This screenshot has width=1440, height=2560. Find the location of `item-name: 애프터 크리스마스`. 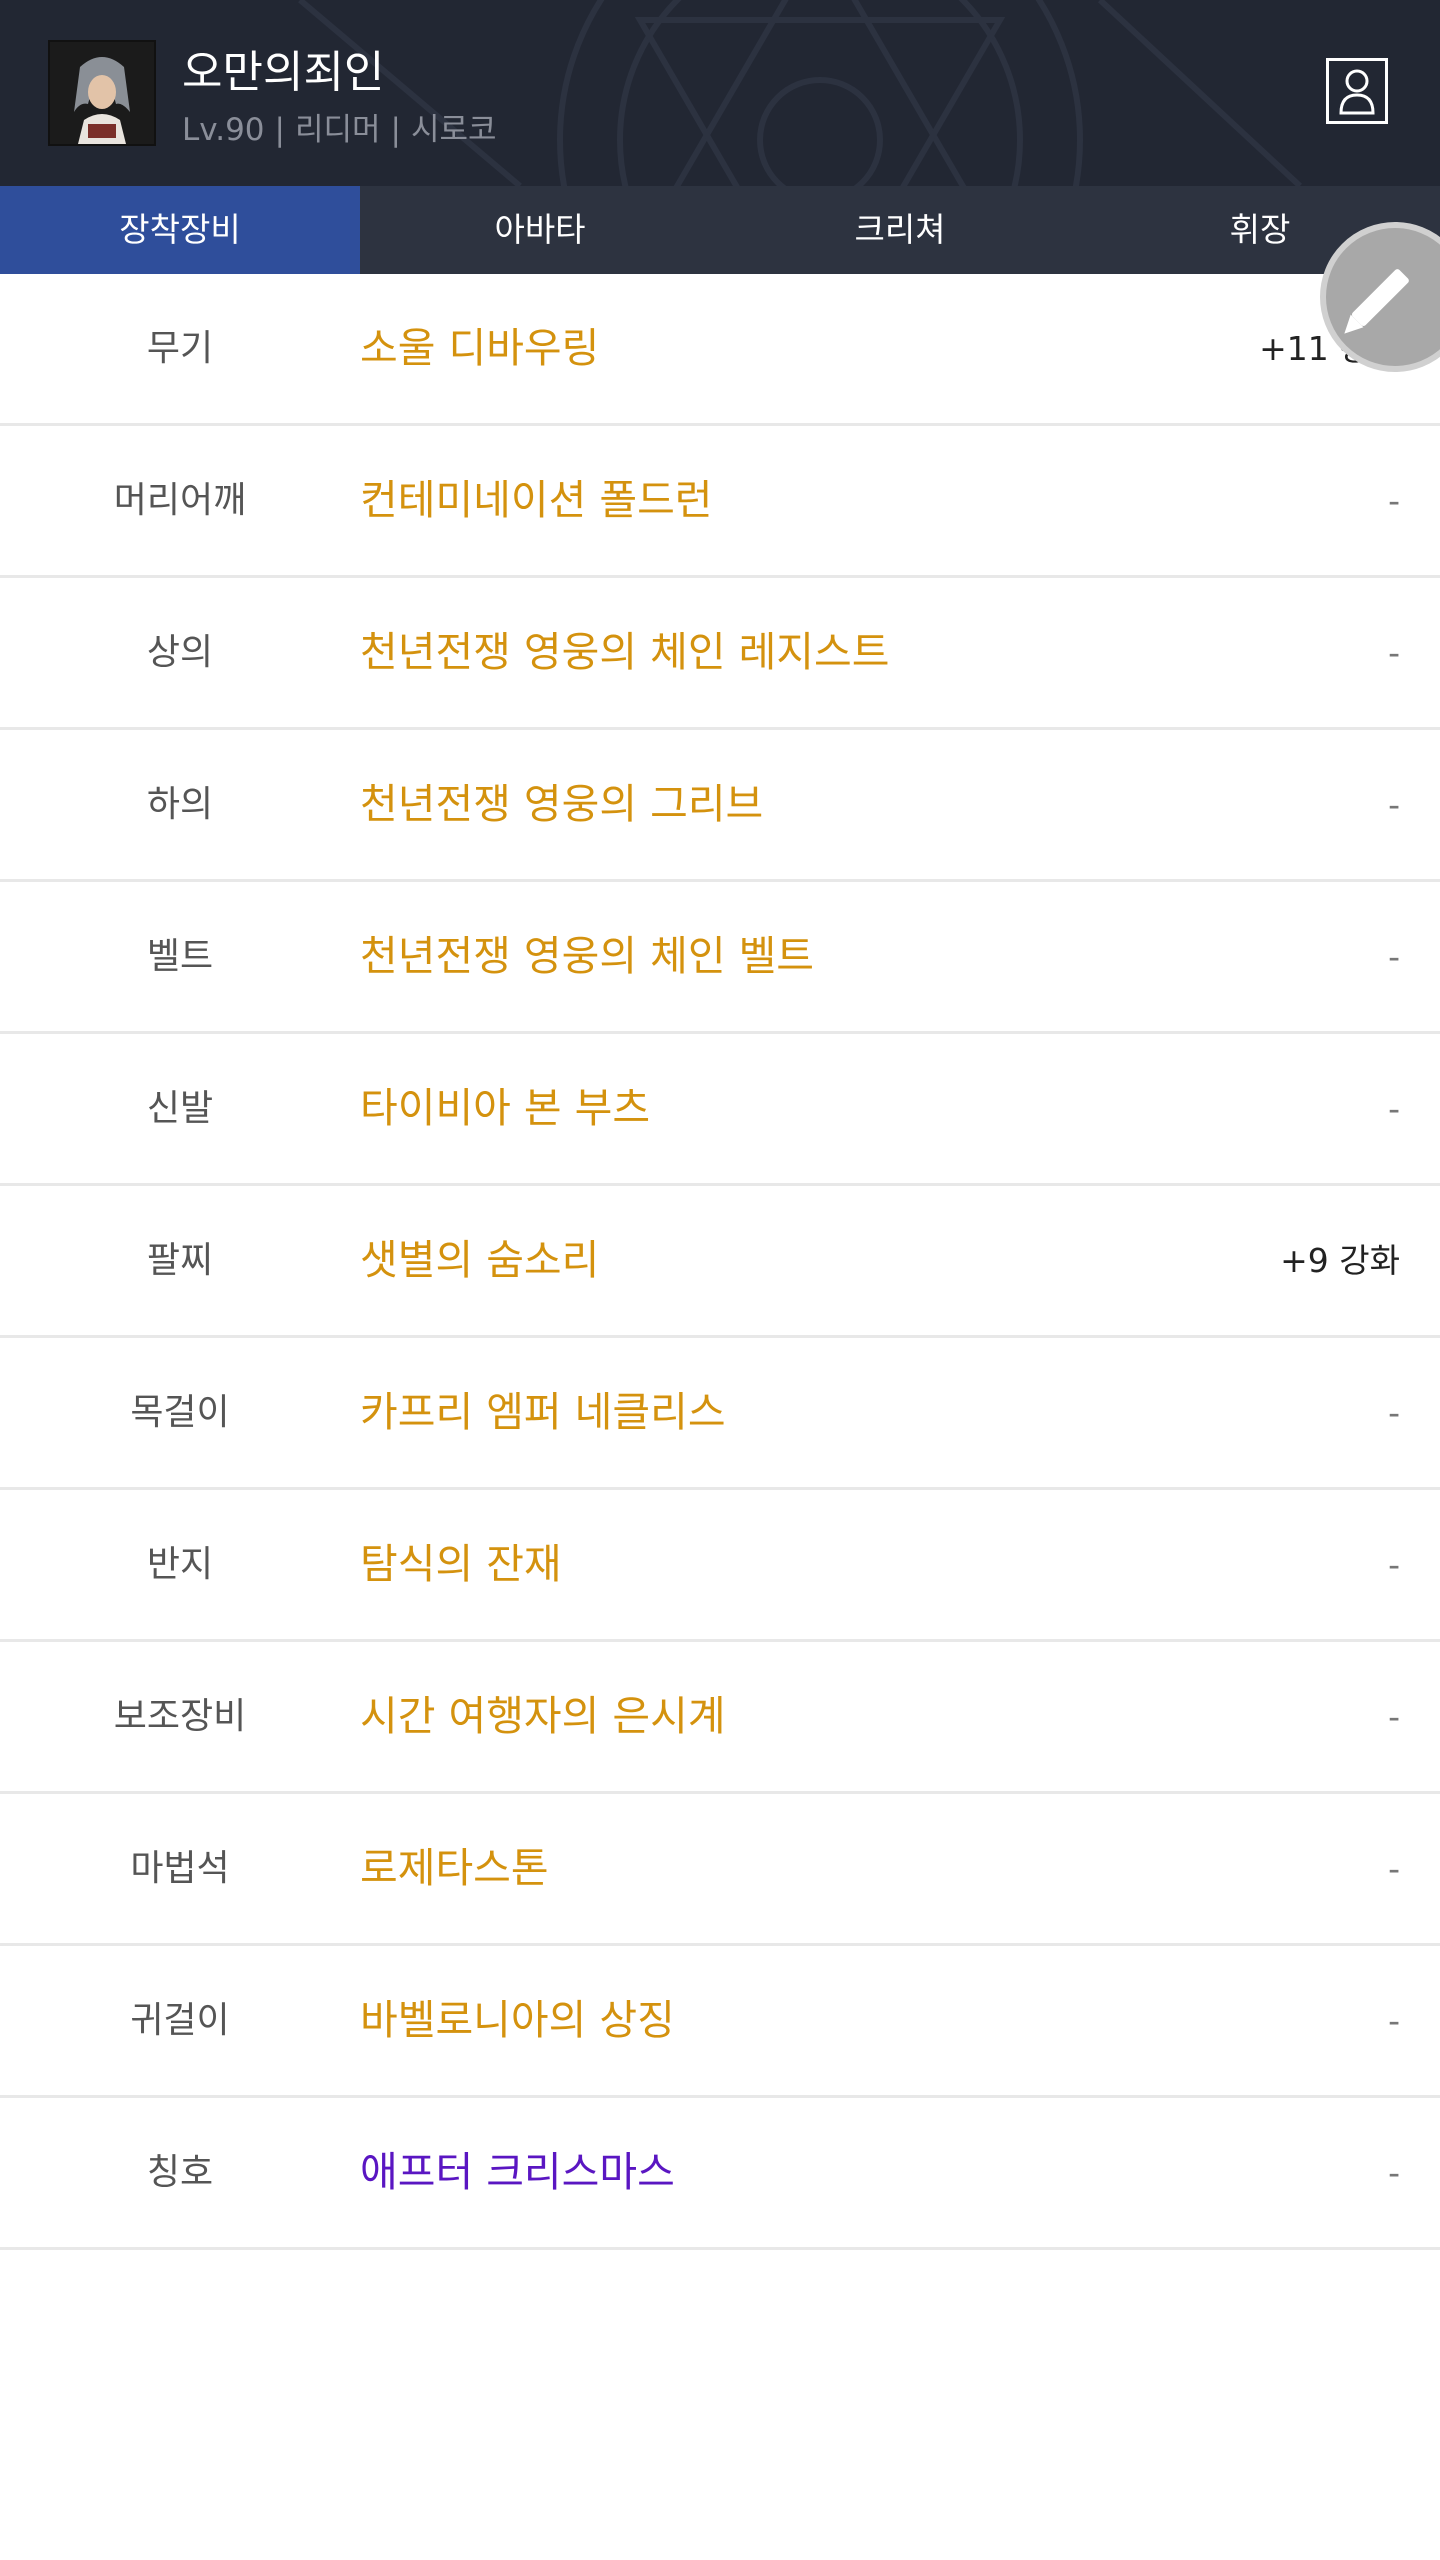

item-name: 애프터 크리스마스 is located at coordinates (517, 2172).